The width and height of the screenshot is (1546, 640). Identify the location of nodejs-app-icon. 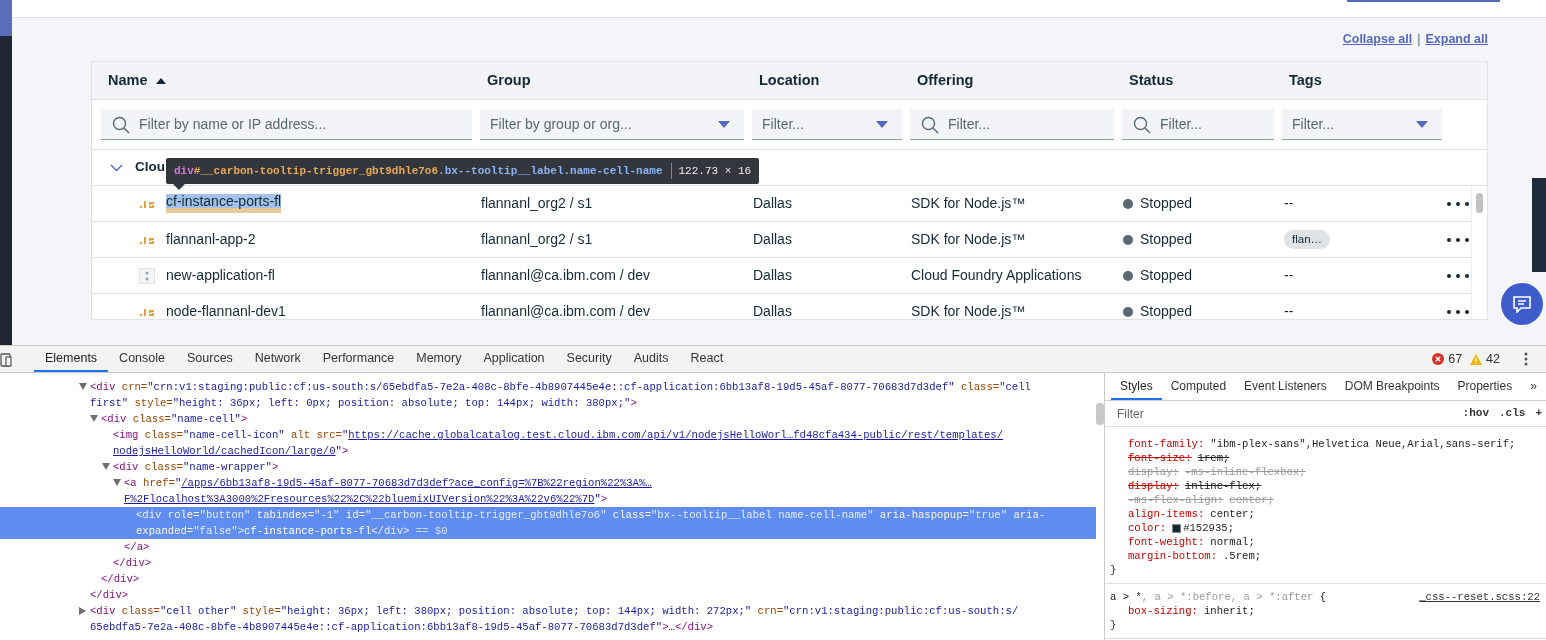
(147, 239).